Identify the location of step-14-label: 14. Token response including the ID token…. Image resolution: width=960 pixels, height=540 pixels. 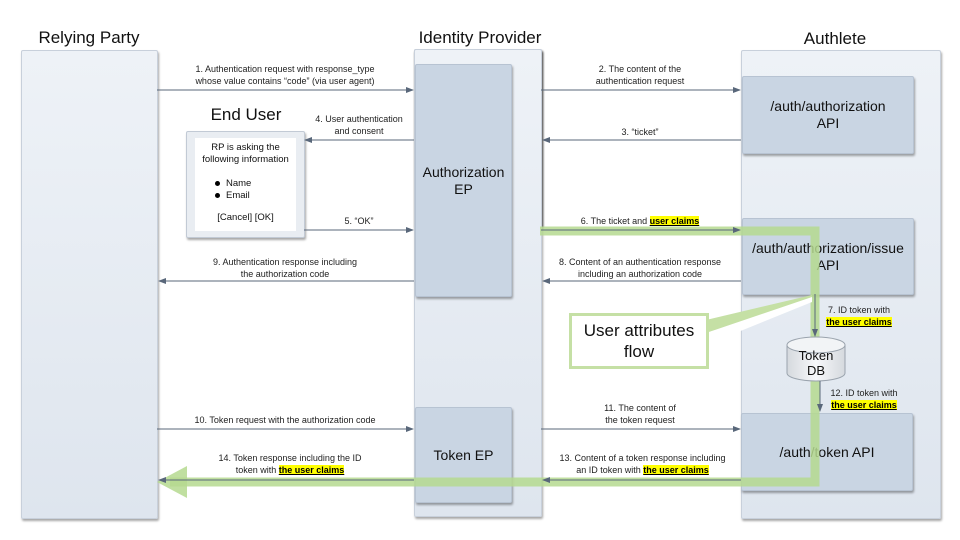
(290, 464).